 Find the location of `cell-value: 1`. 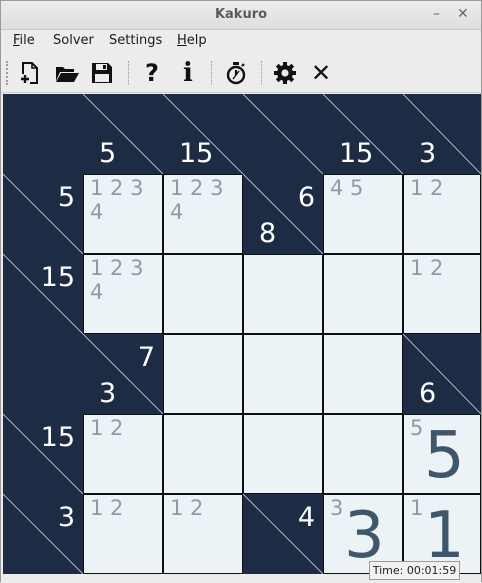

cell-value: 1 is located at coordinates (444, 536).